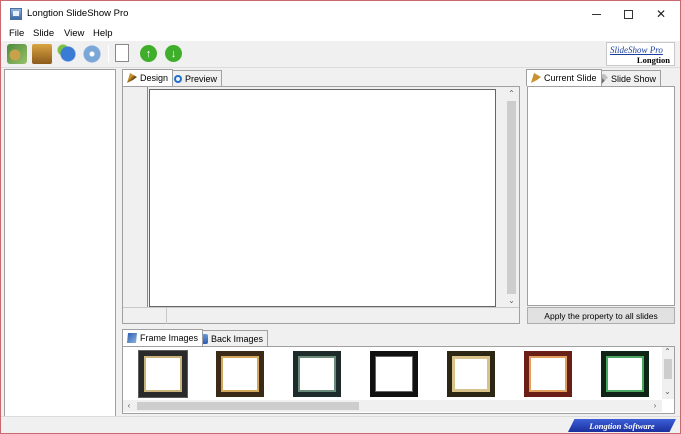  What do you see at coordinates (103, 33) in the screenshot?
I see `menu-help: Help` at bounding box center [103, 33].